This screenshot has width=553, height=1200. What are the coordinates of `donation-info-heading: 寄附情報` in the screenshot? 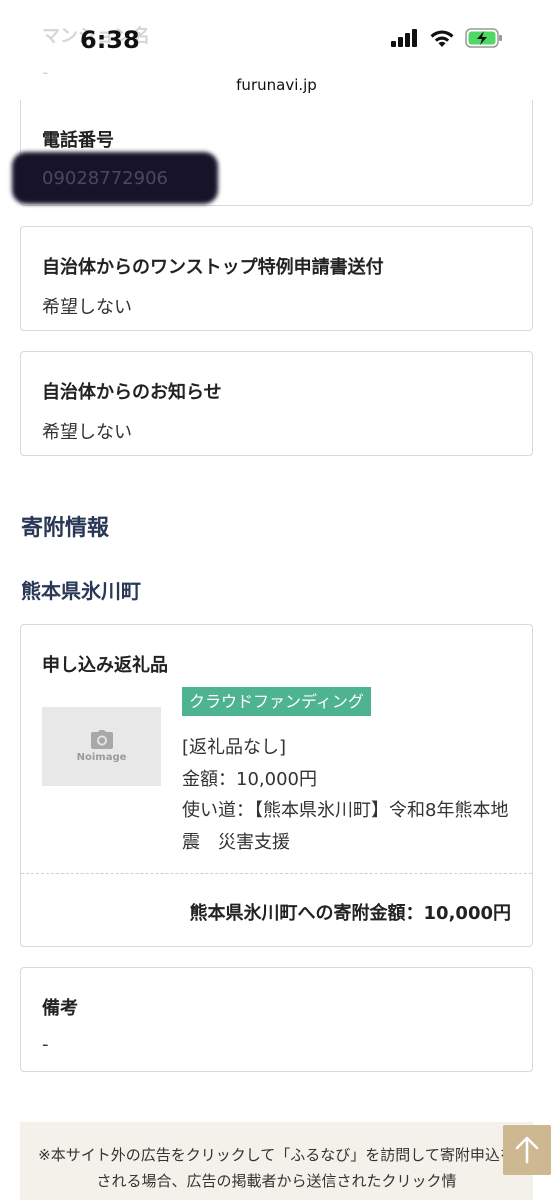 It's located at (65, 528).